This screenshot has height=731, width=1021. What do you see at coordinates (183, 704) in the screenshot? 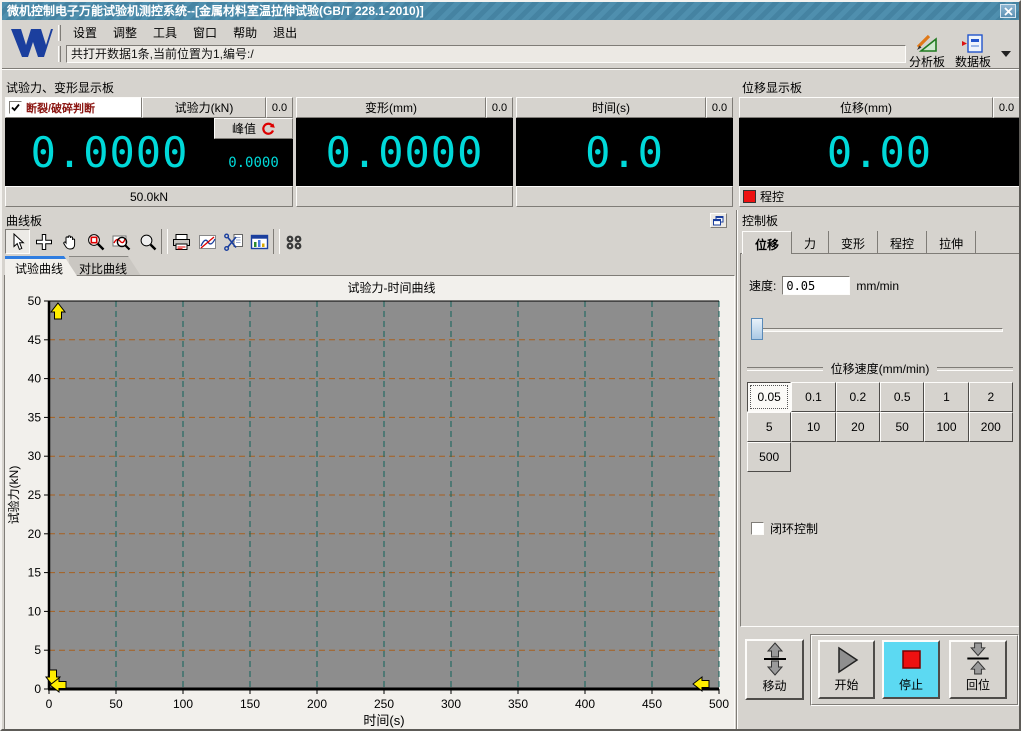
I see `svg-text: 100` at bounding box center [183, 704].